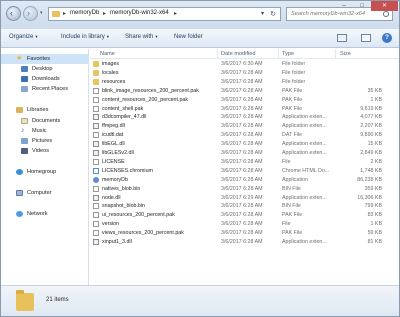 The height and width of the screenshot is (317, 400). Describe the element at coordinates (46, 79) in the screenshot. I see `nav-downloads-label: Downloads` at that location.